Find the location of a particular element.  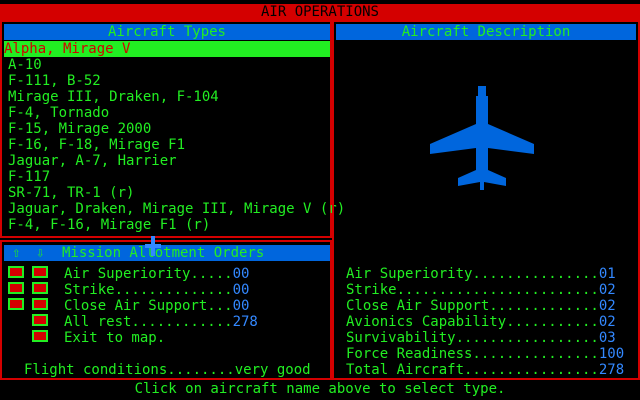

stat-row: Strike........................02 is located at coordinates (481, 290).